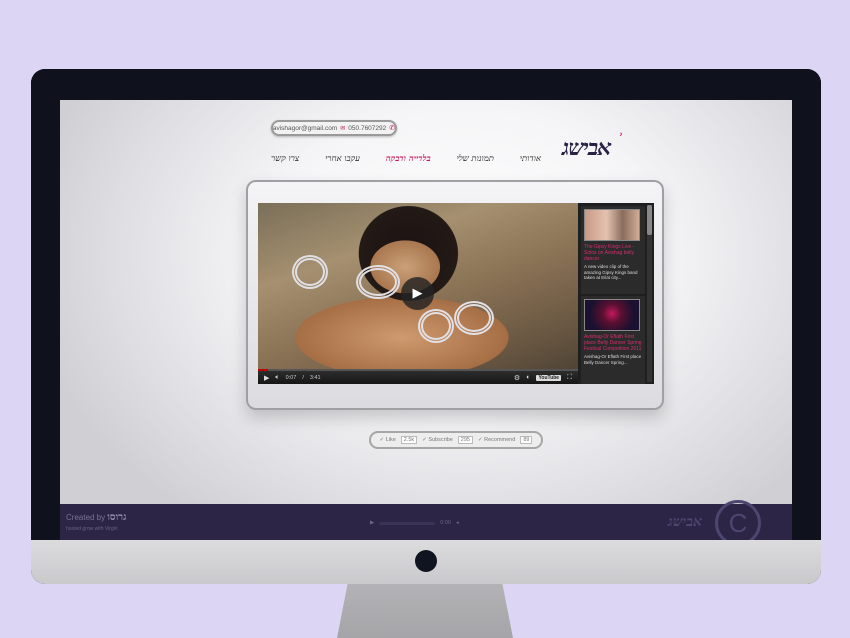 This screenshot has height=638, width=850. I want to click on recommend-label: Recommend, so click(500, 440).